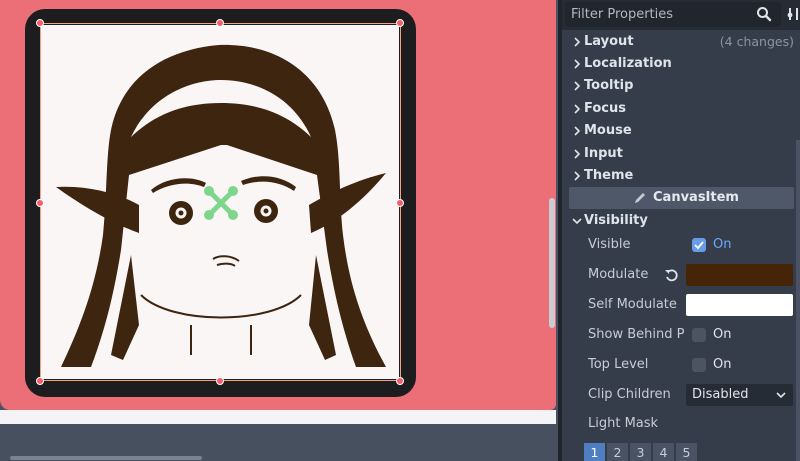  What do you see at coordinates (628, 63) in the screenshot?
I see `group-label: Localization` at bounding box center [628, 63].